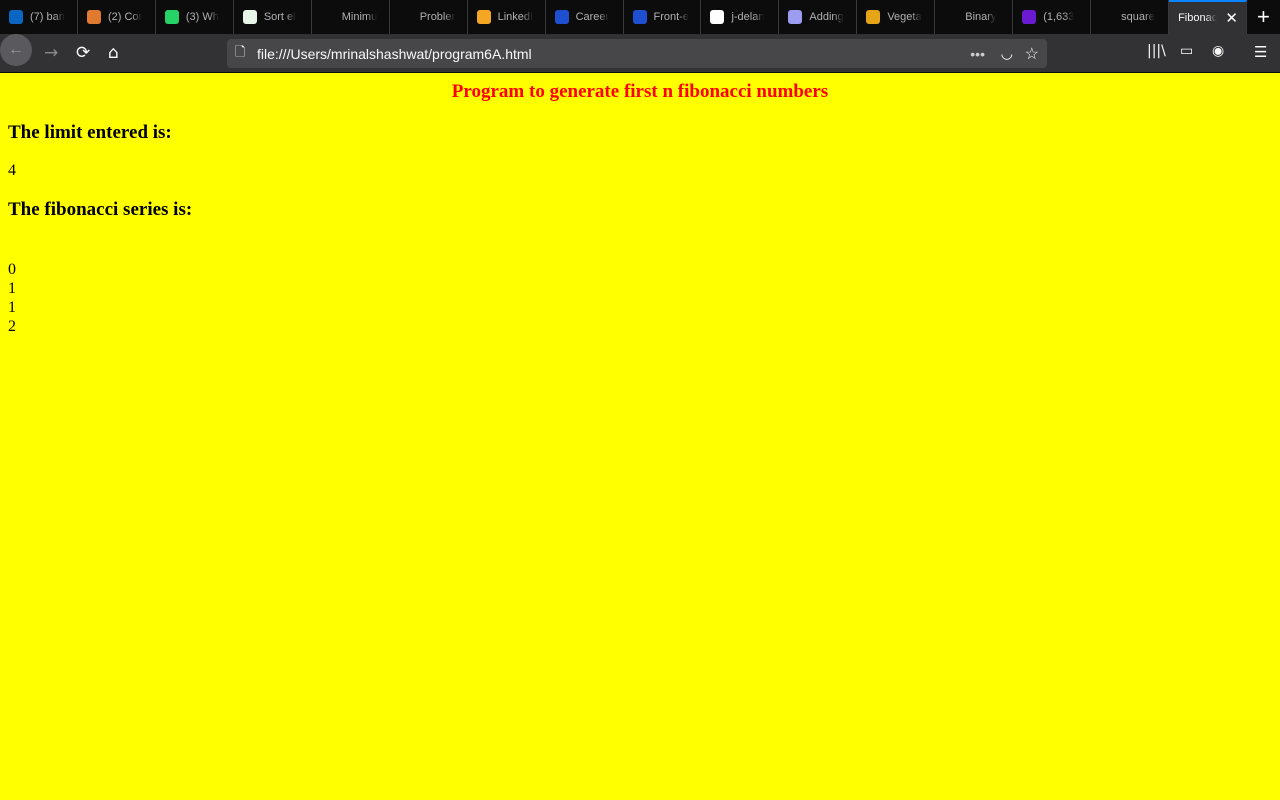 The height and width of the screenshot is (800, 1280). I want to click on interviewbit-icon, so click(951, 17).